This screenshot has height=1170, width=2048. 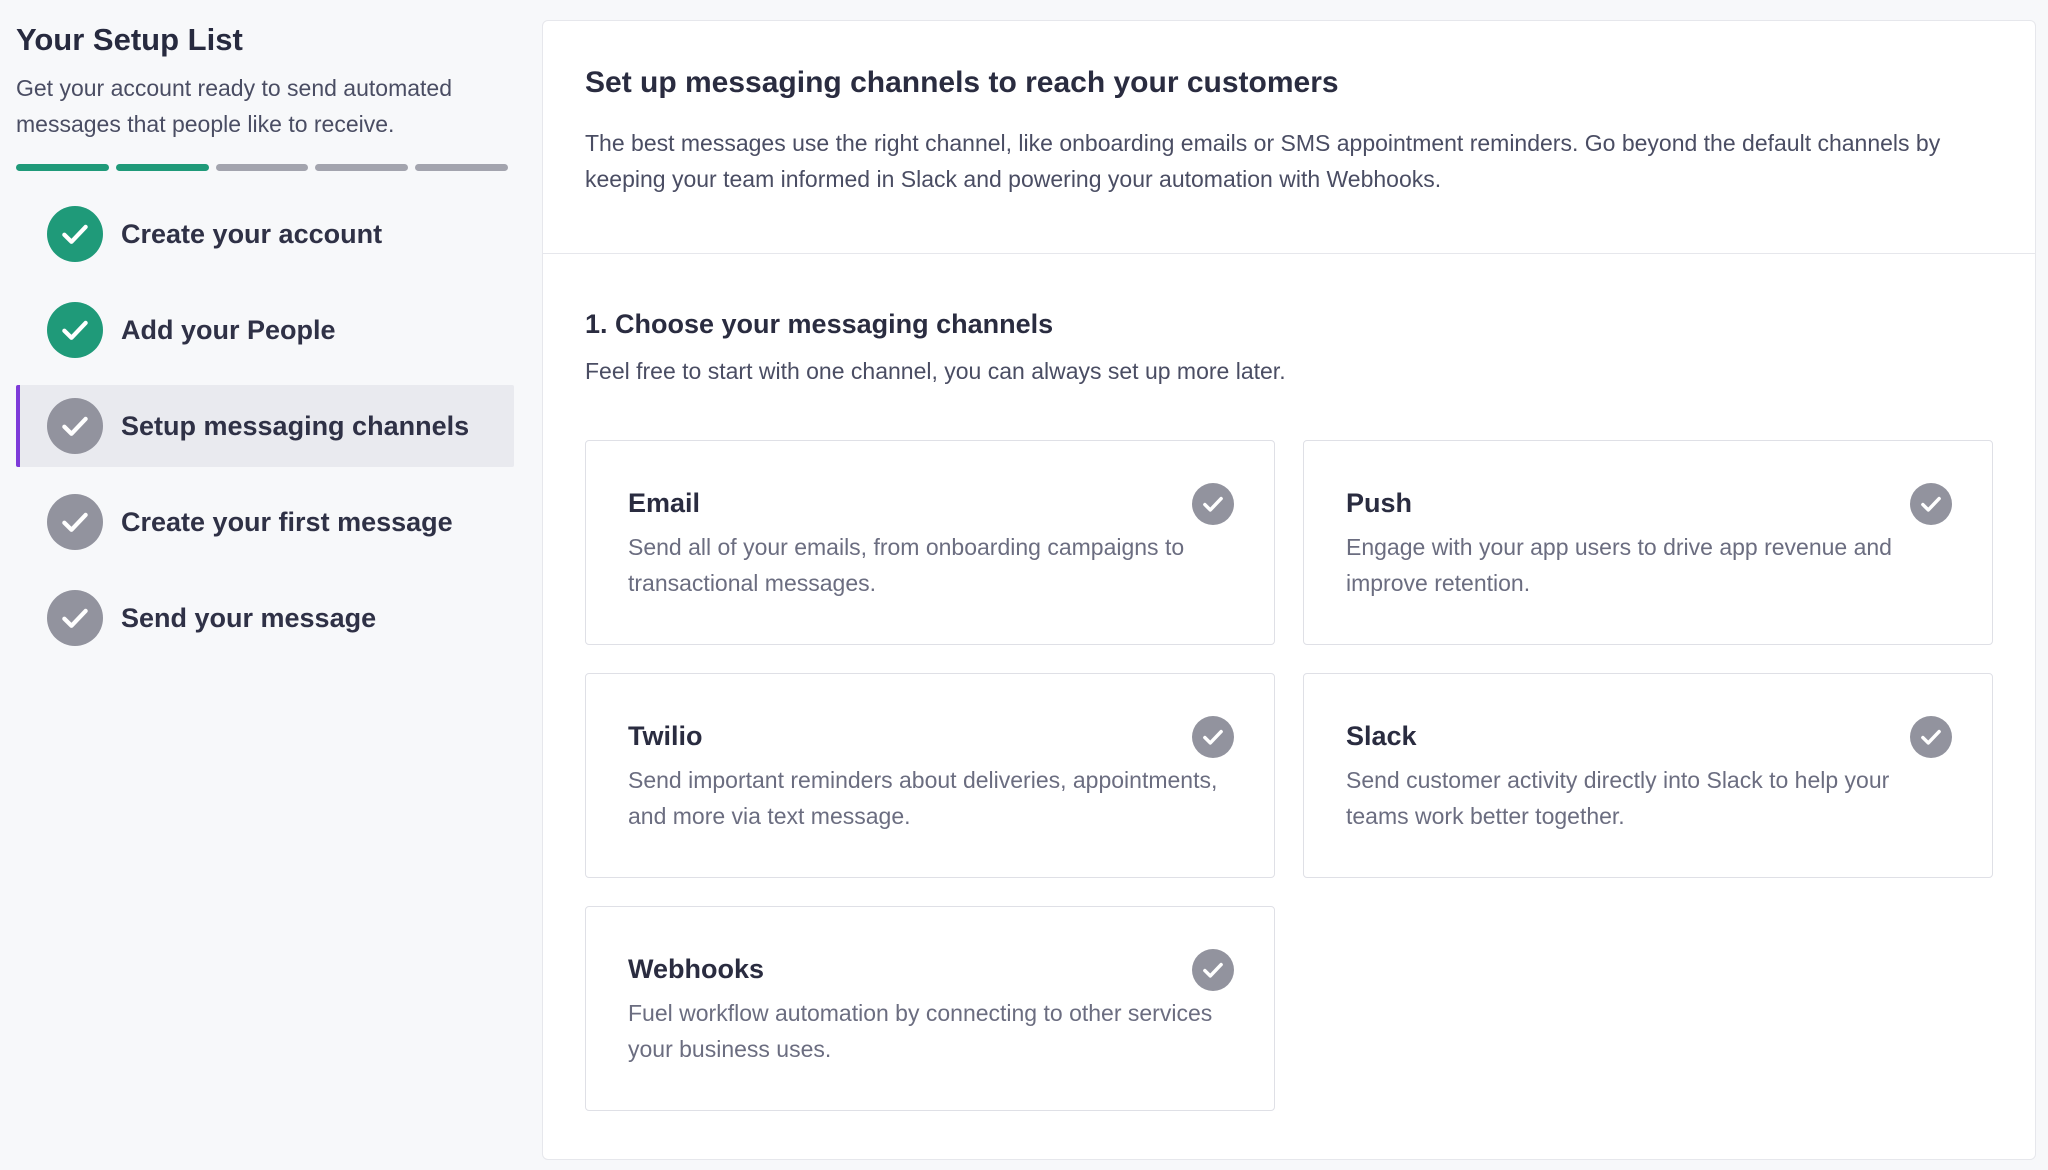 I want to click on sidebar-title: Your Setup List, so click(x=129, y=39).